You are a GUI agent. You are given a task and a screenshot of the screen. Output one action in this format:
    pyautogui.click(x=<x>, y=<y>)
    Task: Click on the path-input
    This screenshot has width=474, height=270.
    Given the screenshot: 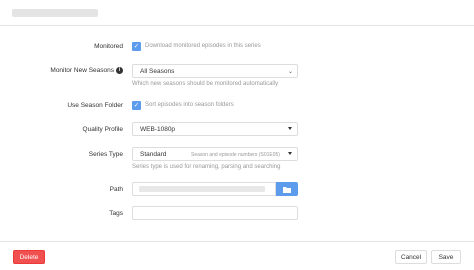 What is the action you would take?
    pyautogui.click(x=204, y=189)
    